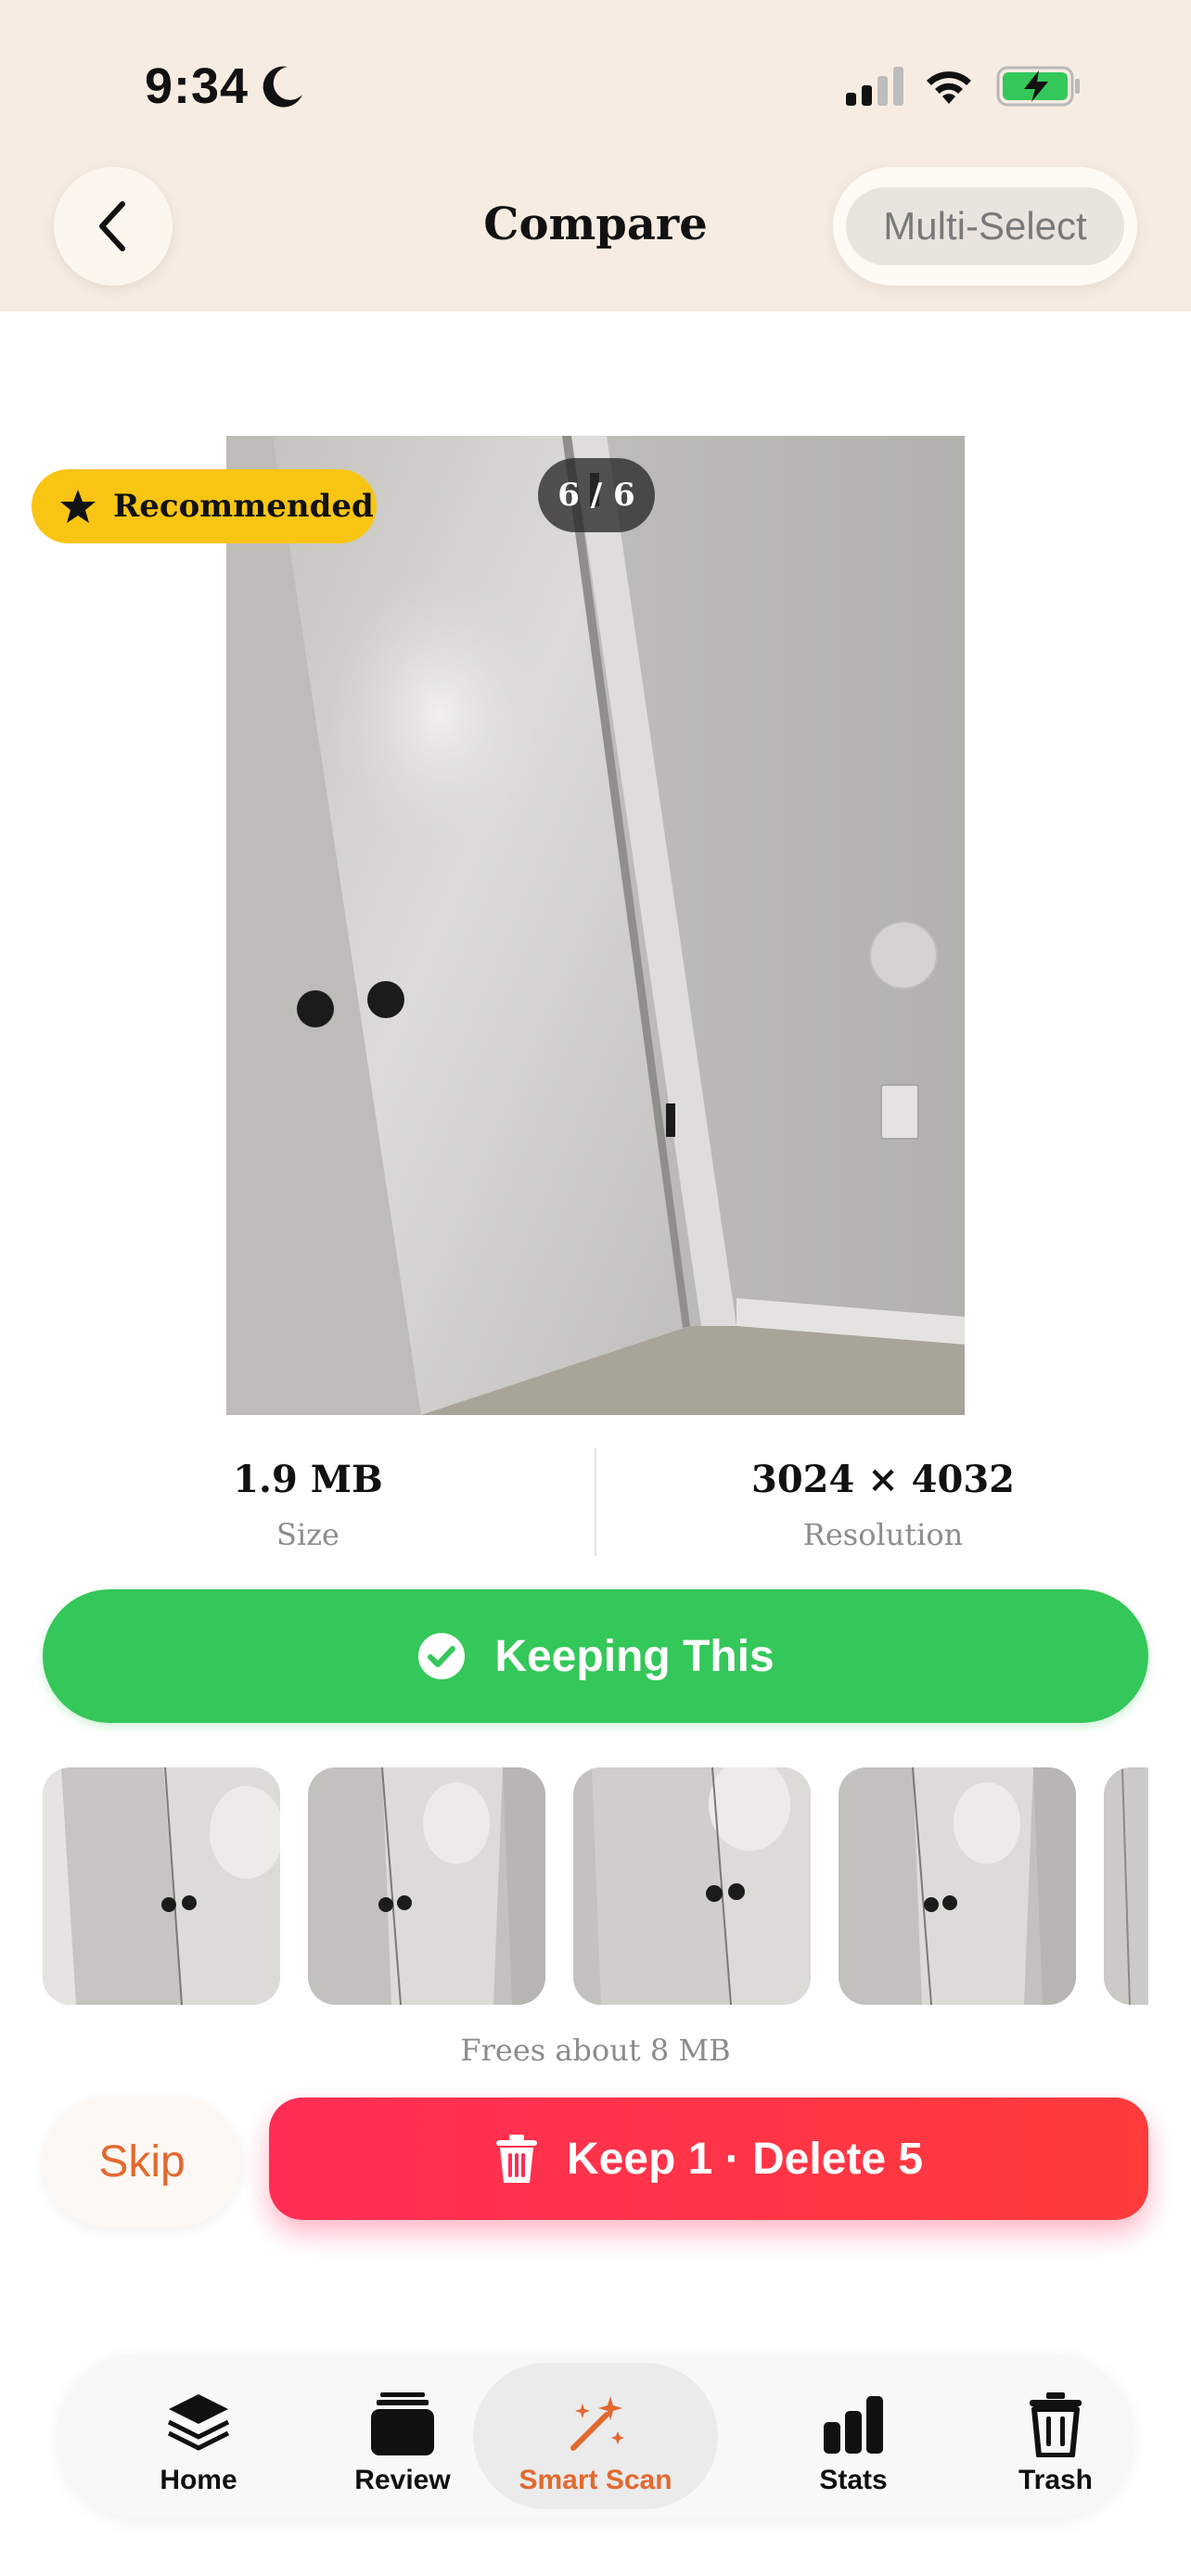  What do you see at coordinates (874, 87) in the screenshot?
I see `cellular-signal-icon` at bounding box center [874, 87].